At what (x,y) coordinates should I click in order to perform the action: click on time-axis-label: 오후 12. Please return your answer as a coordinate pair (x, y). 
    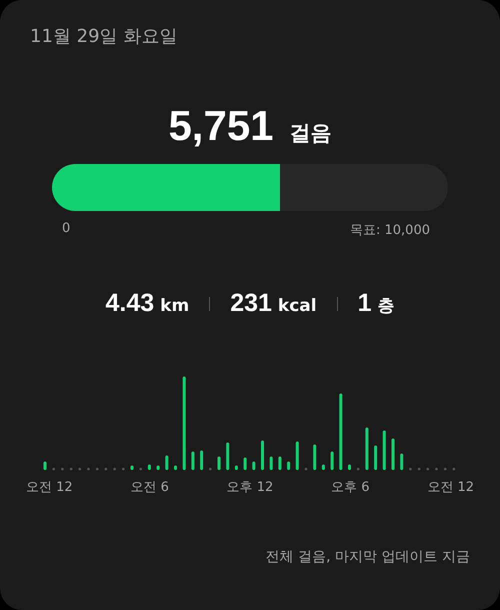
    Looking at the image, I should click on (250, 487).